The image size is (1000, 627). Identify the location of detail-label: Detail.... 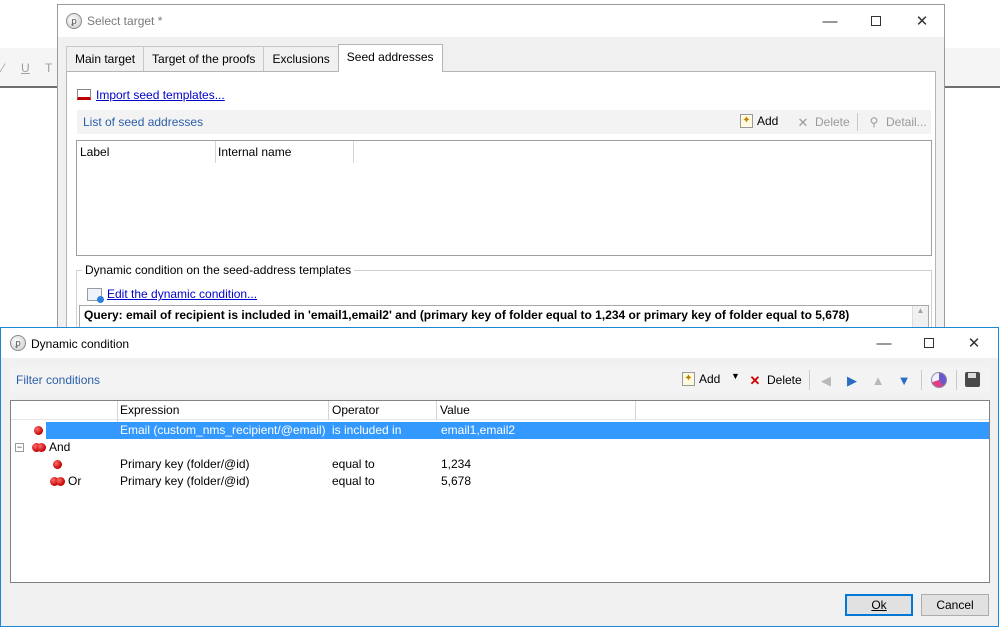
(906, 122).